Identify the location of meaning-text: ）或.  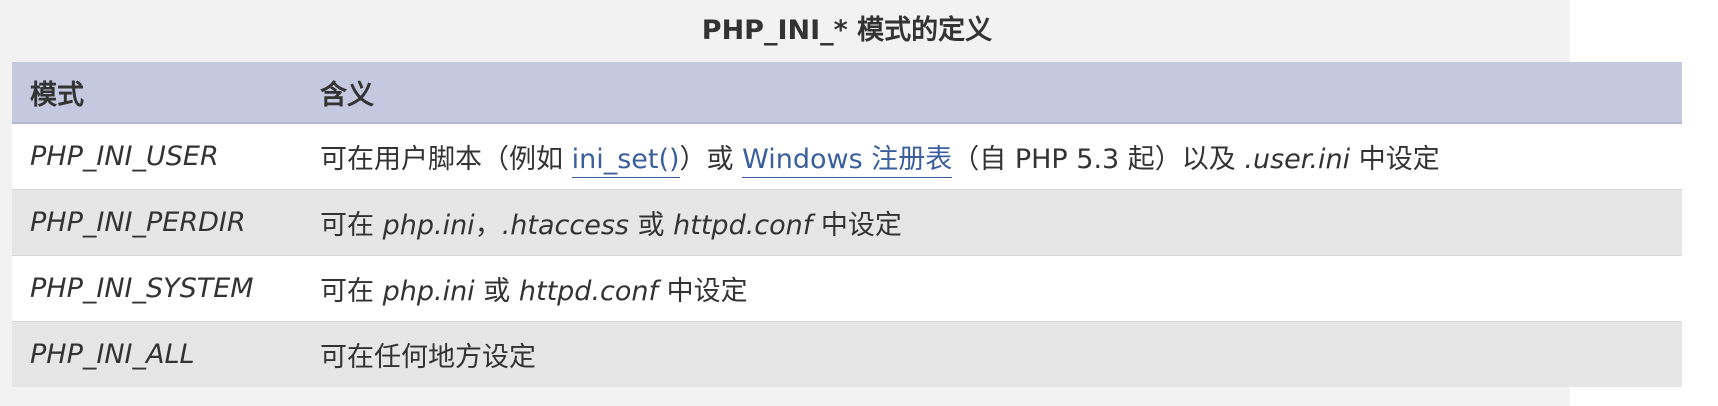
(706, 159).